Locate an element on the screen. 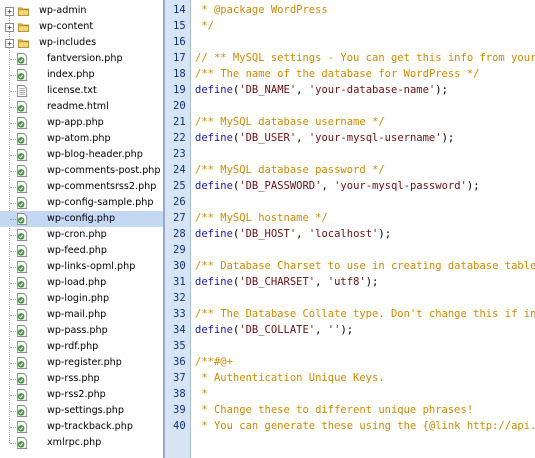 The height and width of the screenshot is (458, 535). tree-item-label: wp-mail.php is located at coordinates (77, 314).